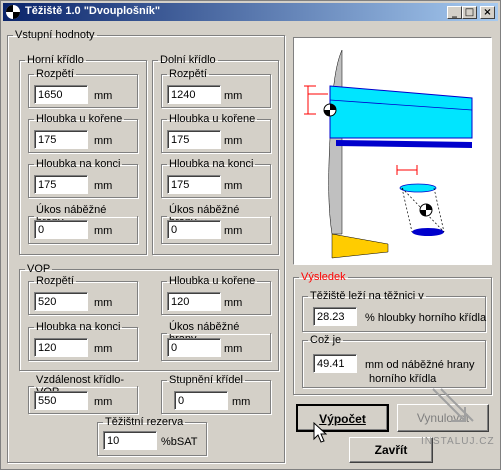 Image resolution: width=501 pixels, height=470 pixels. I want to click on upper-tip-input: 175, so click(61, 184).